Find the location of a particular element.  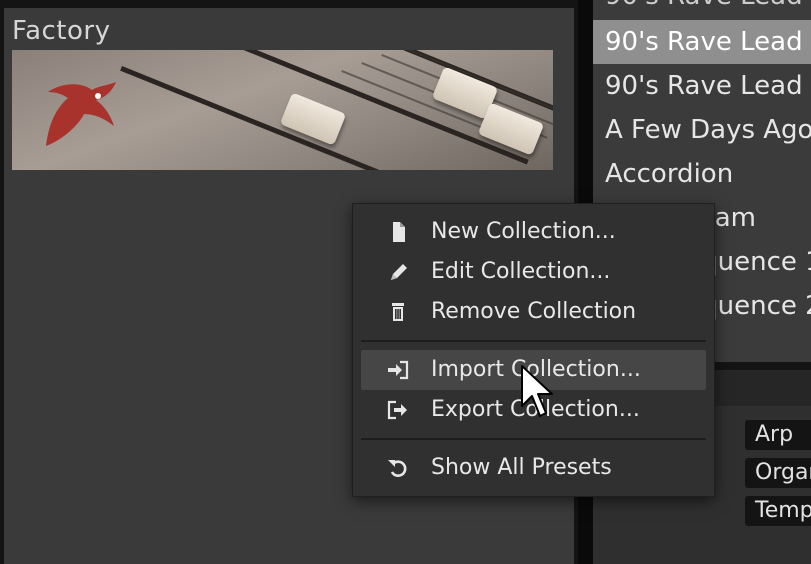

trash-icon is located at coordinates (398, 312).